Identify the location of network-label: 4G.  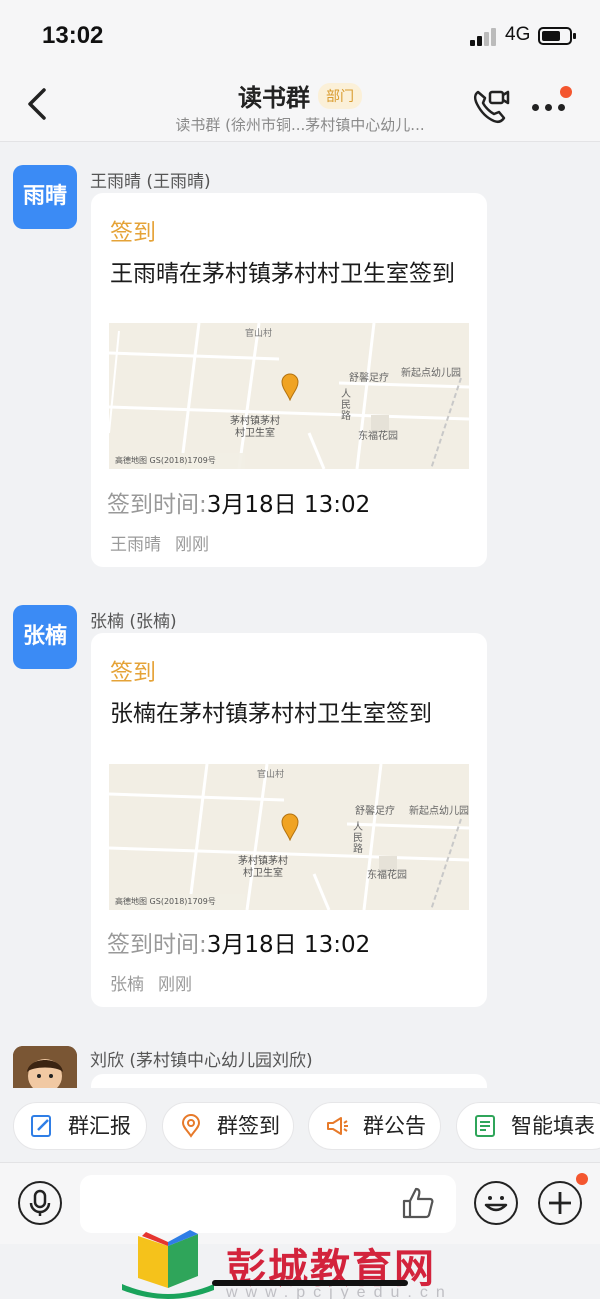
(518, 34).